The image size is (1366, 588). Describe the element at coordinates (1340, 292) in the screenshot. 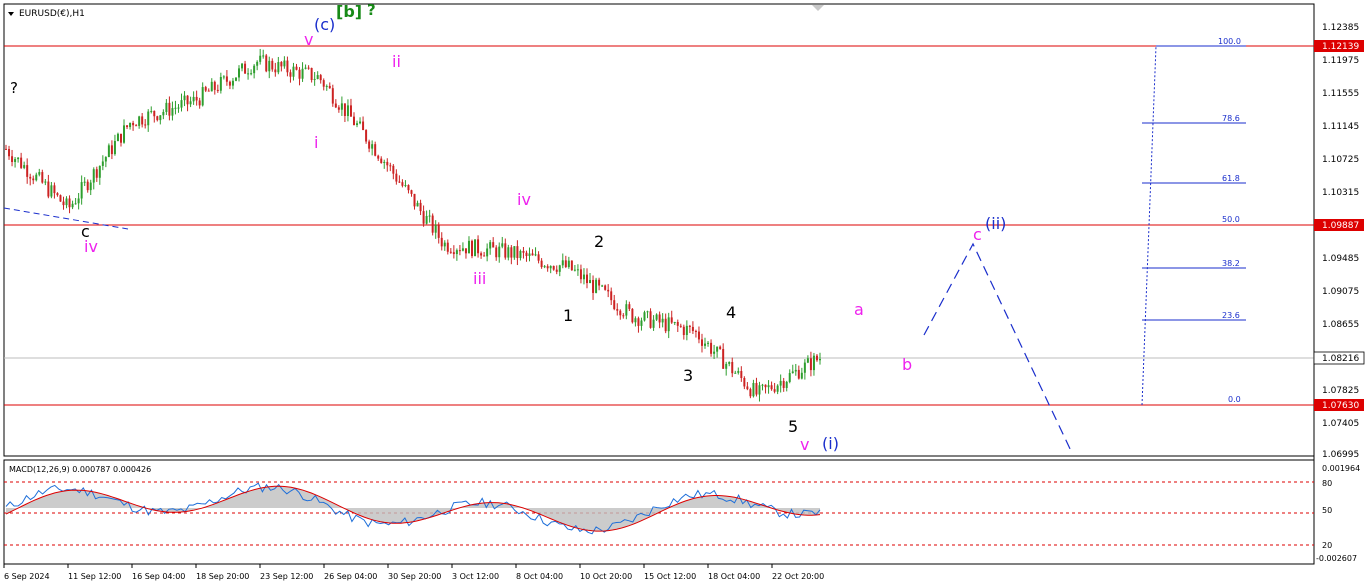

I see `price-tick: 1.09075` at that location.